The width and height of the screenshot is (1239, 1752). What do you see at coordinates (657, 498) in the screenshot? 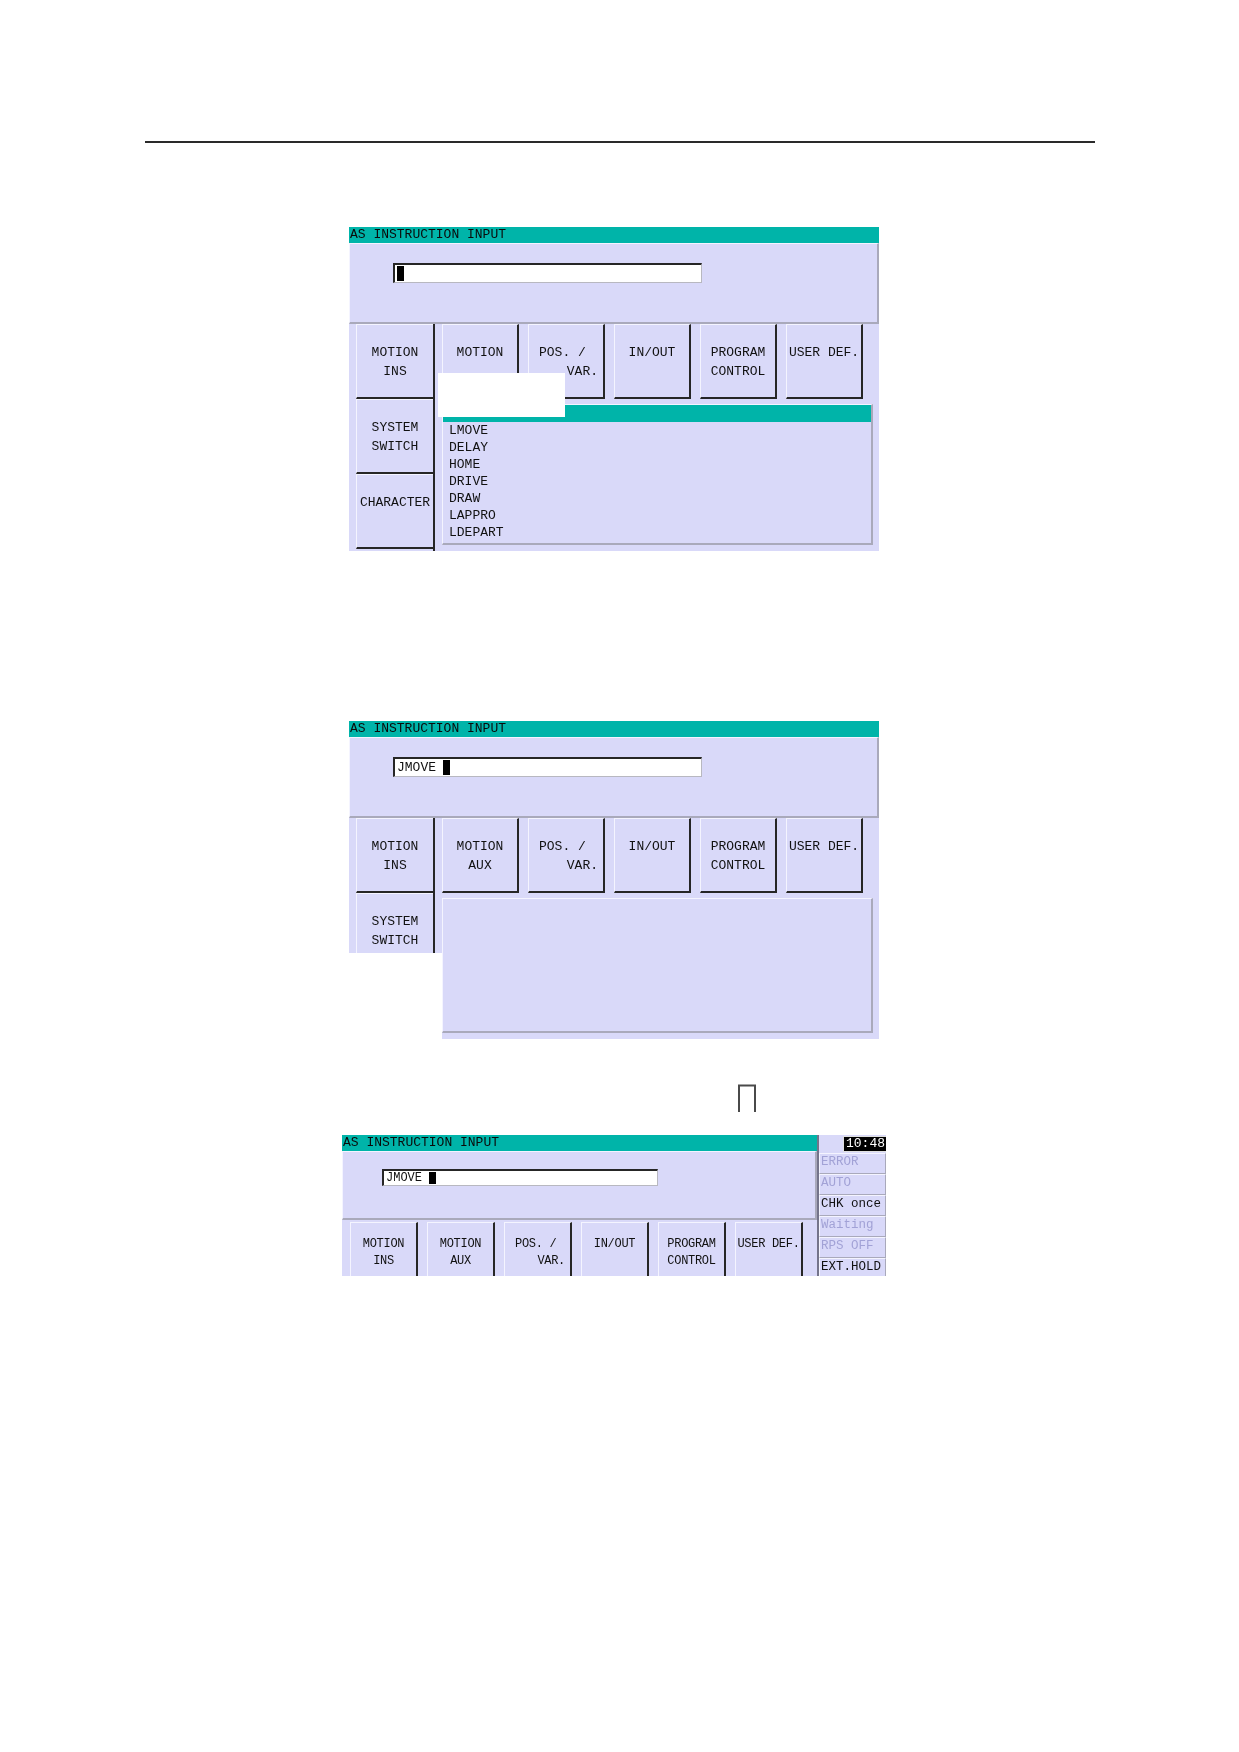
I see `instruction-item: DRAW` at bounding box center [657, 498].